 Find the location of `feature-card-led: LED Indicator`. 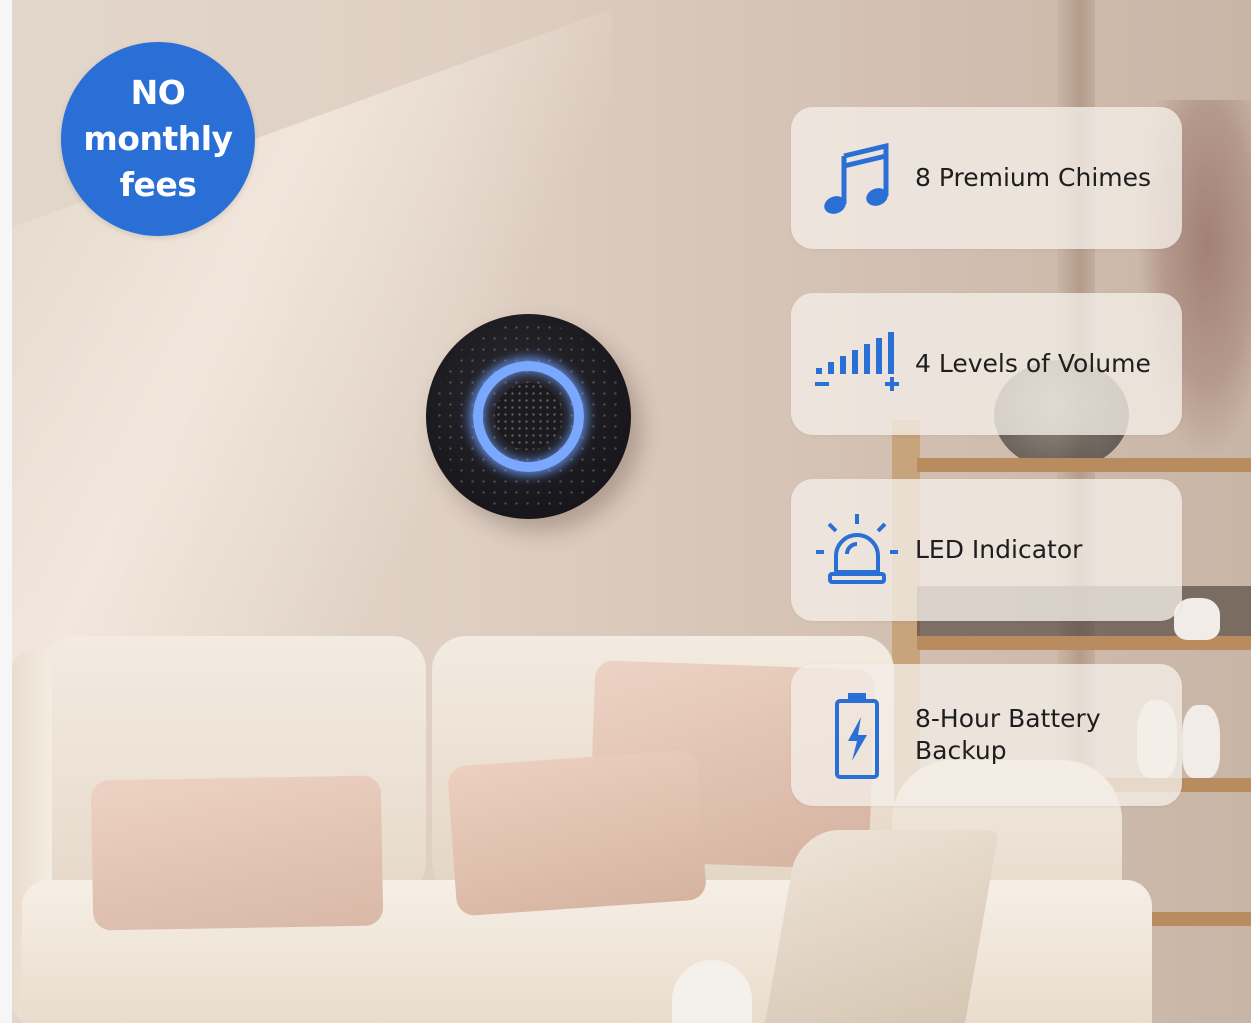

feature-card-led: LED Indicator is located at coordinates (986, 550).